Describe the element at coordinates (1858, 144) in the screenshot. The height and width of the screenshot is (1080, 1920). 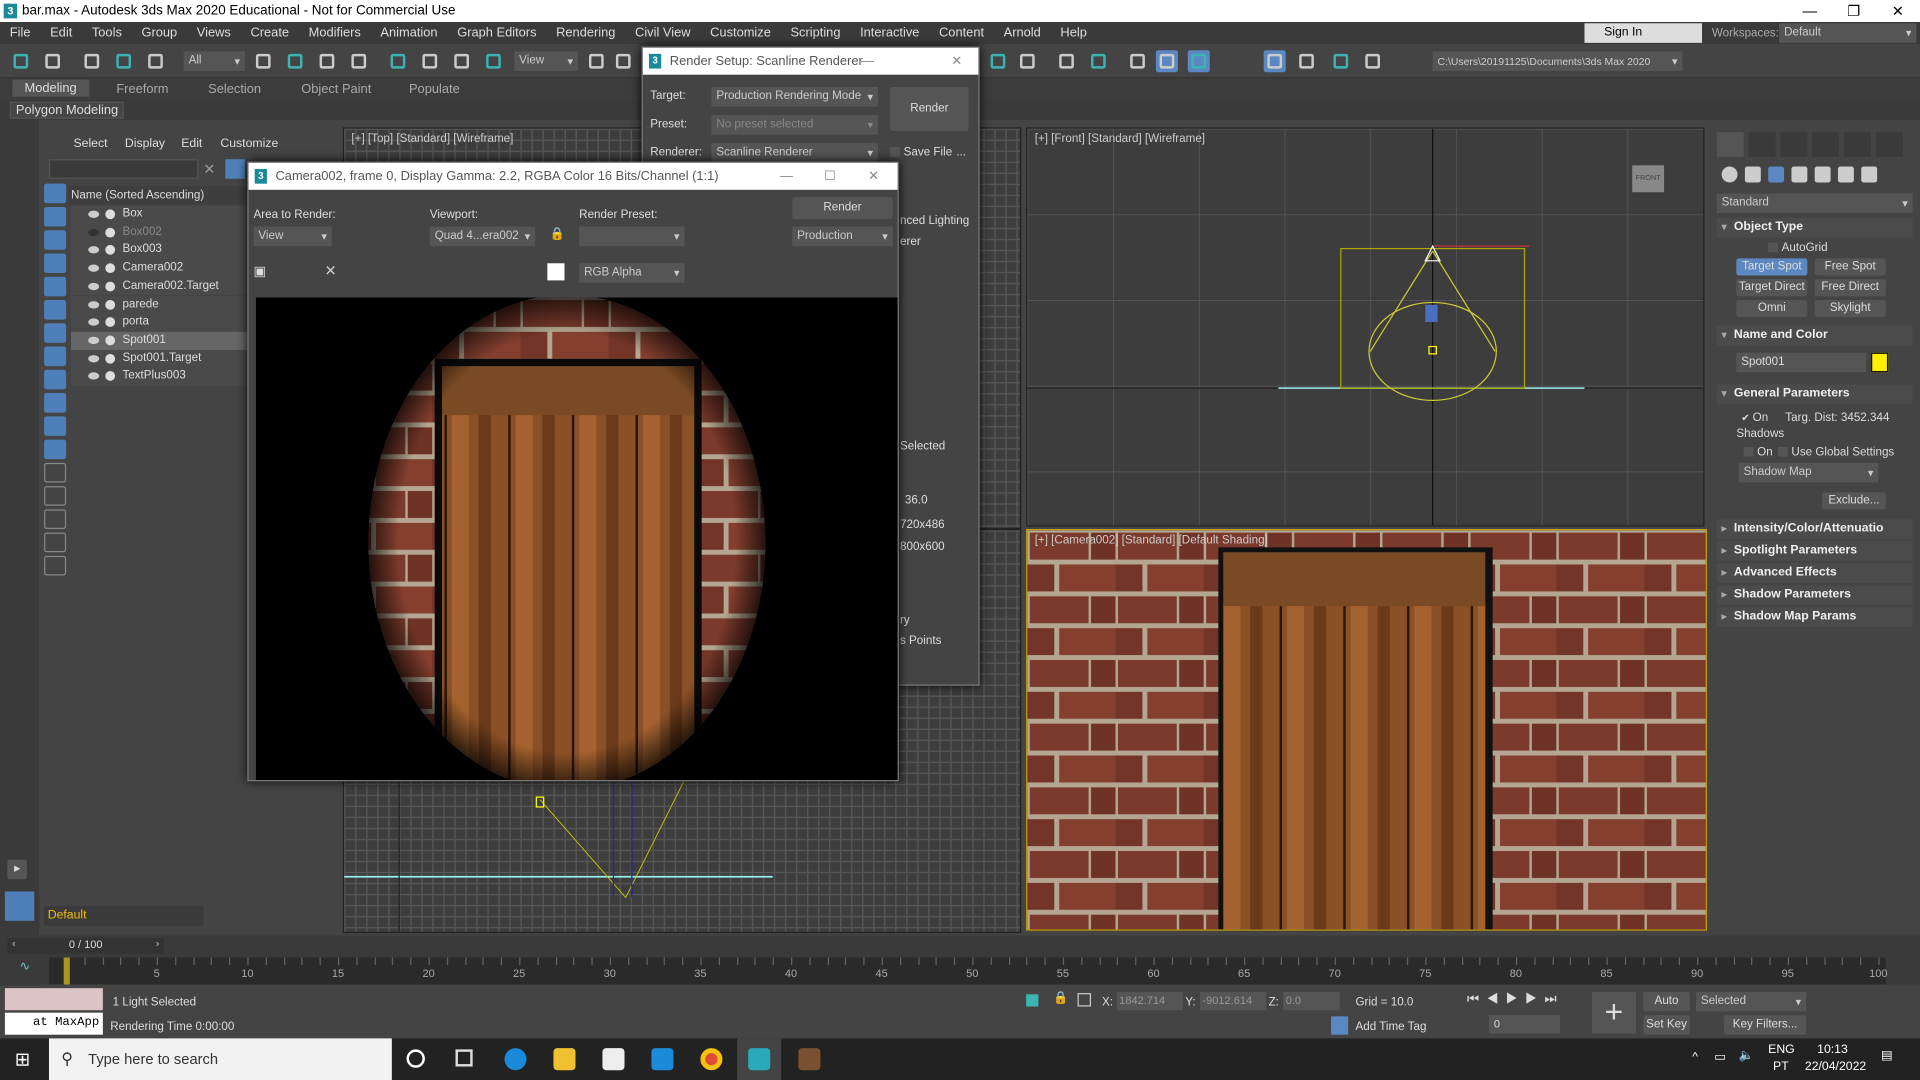
I see `display-tab-icon` at that location.